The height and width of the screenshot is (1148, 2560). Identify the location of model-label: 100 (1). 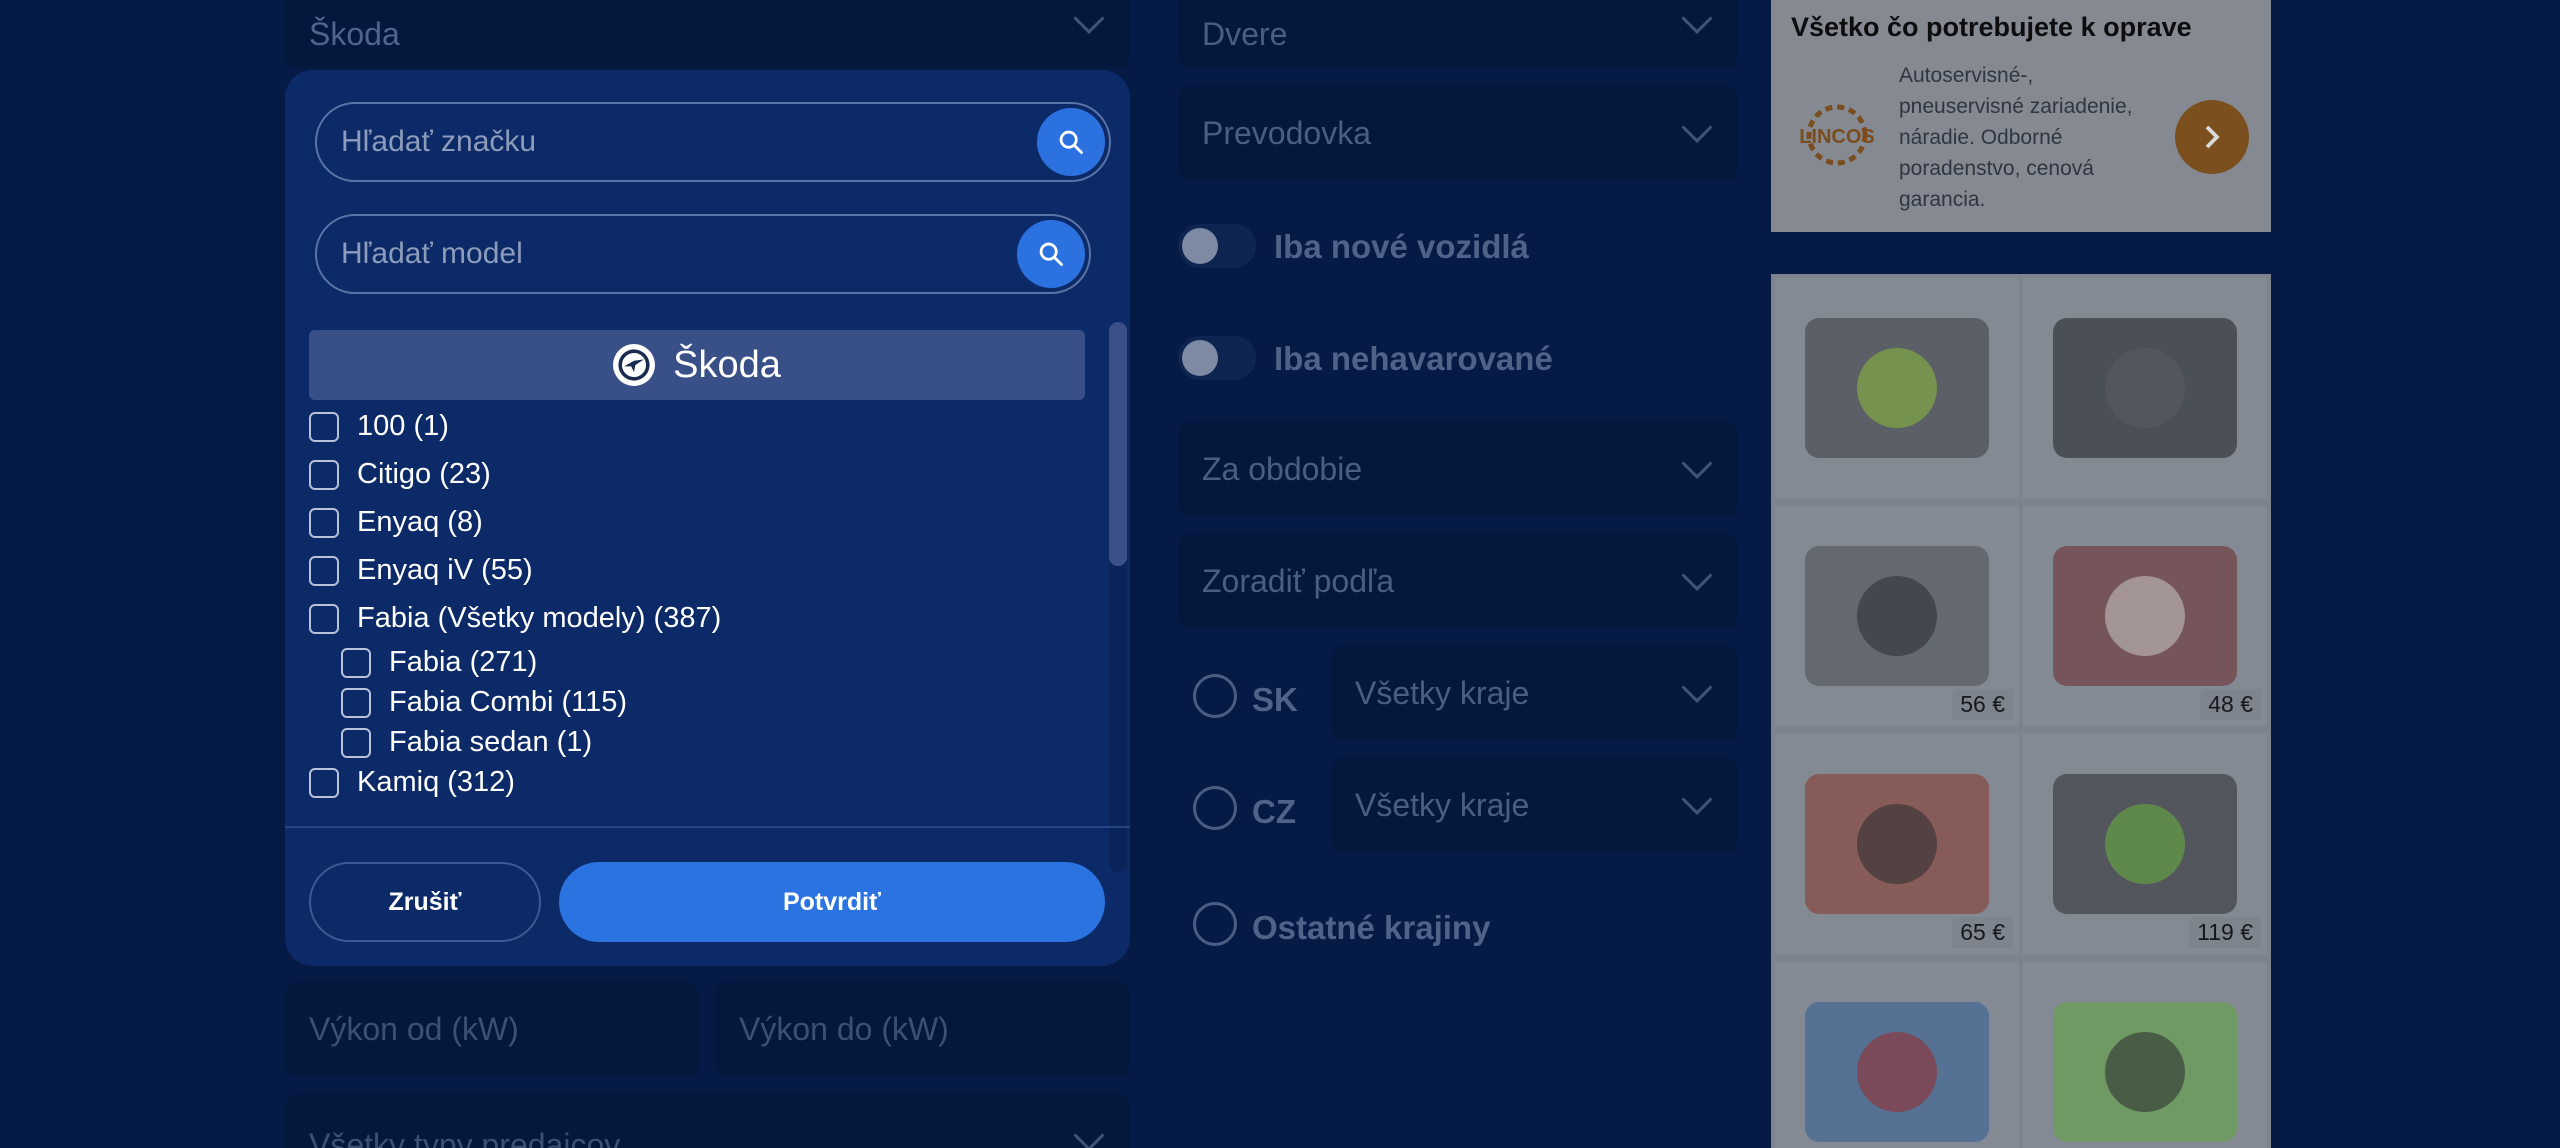
(403, 426).